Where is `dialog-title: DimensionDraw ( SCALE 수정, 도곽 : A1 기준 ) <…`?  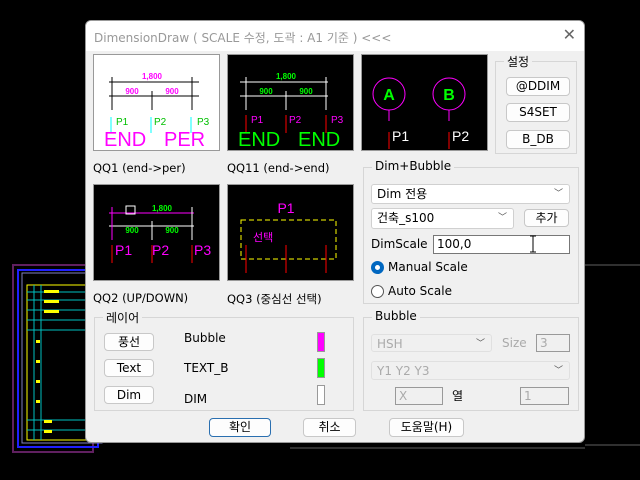
dialog-title: DimensionDraw ( SCALE 수정, 도곽 : A1 기준 ) <… is located at coordinates (243, 38).